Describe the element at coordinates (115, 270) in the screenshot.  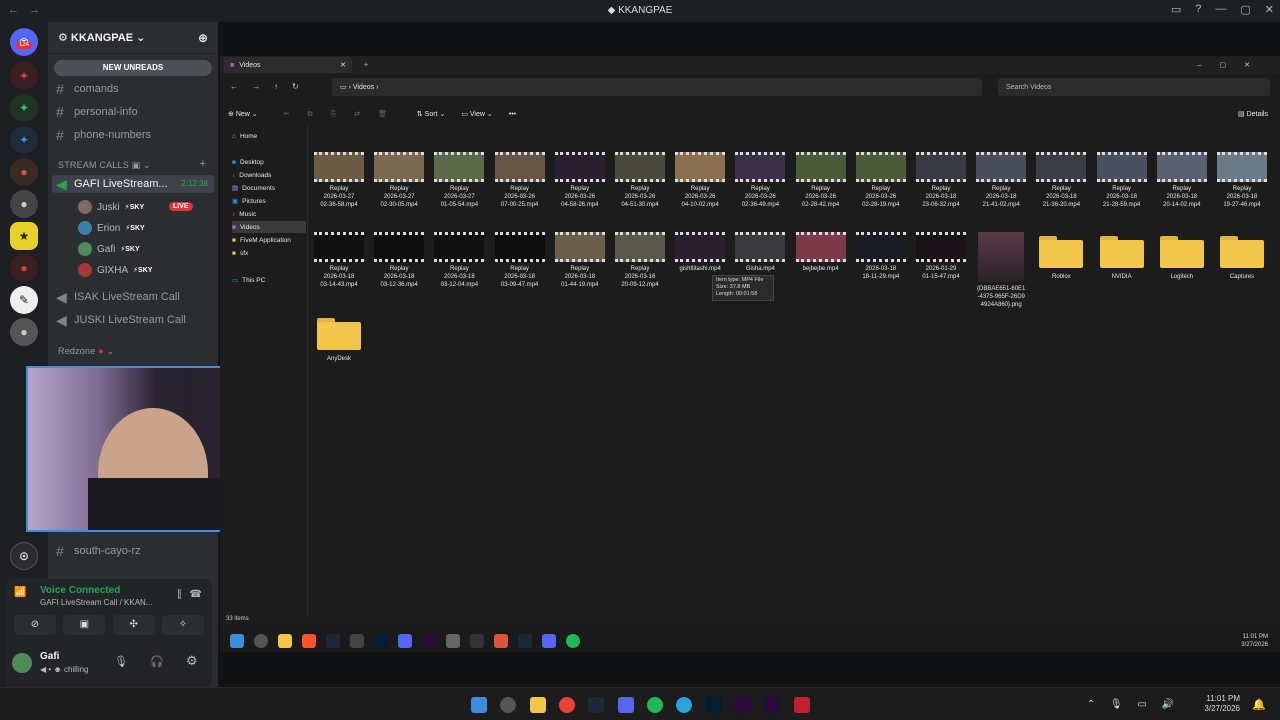
I see `voice-user: GIXHA ⚡SKY` at that location.